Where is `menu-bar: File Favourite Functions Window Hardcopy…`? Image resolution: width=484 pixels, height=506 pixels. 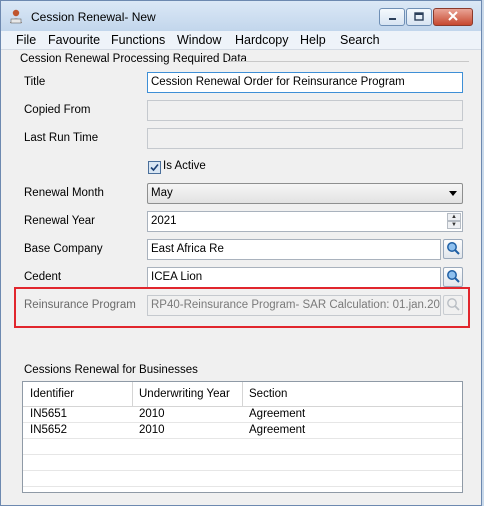
menu-bar: File Favourite Functions Window Hardcopy… is located at coordinates (241, 40).